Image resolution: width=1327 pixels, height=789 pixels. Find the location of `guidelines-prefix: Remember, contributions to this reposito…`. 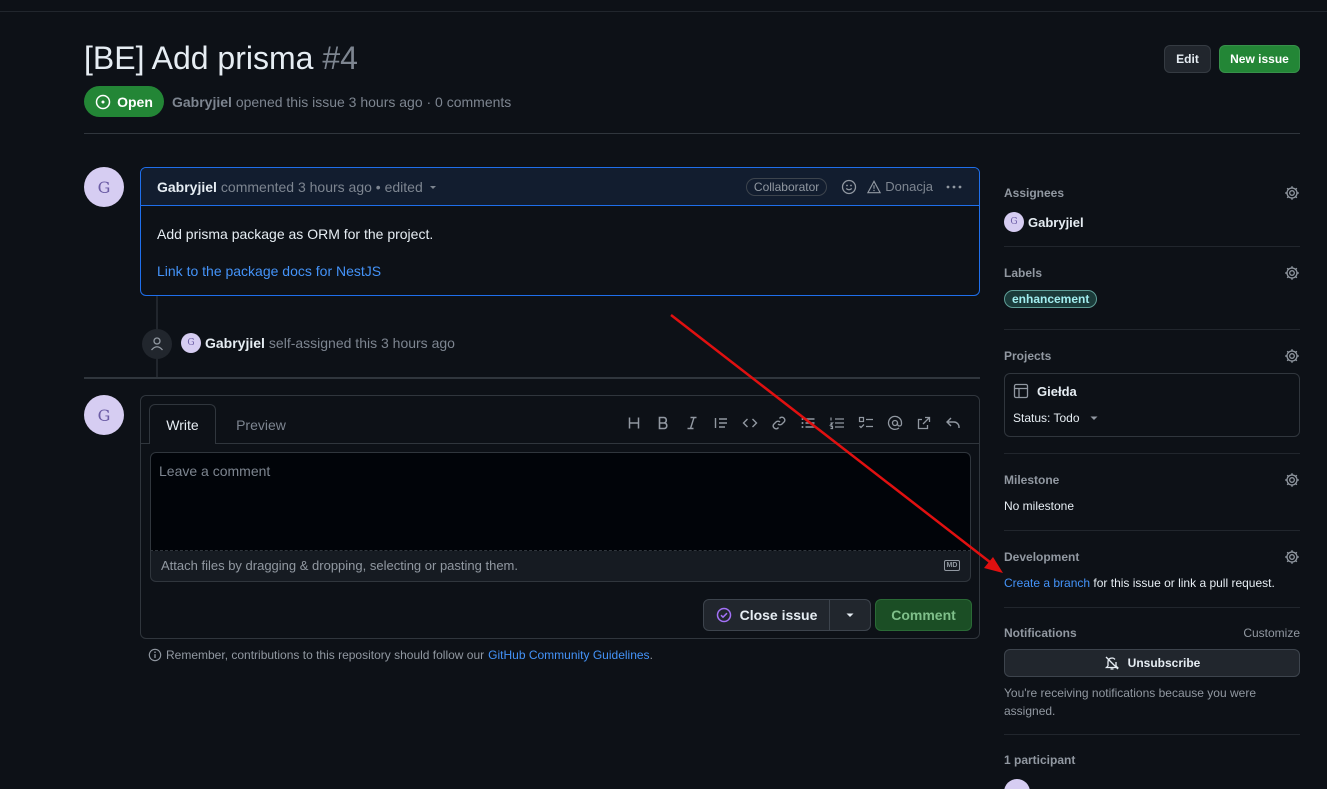

guidelines-prefix: Remember, contributions to this reposito… is located at coordinates (325, 655).